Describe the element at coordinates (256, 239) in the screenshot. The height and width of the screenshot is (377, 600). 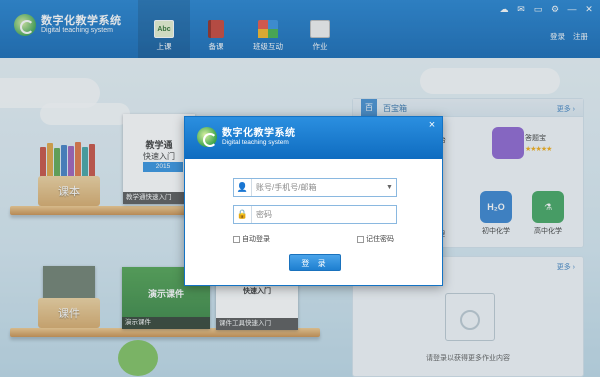
I see `auto-login-label: 自动登录` at that location.